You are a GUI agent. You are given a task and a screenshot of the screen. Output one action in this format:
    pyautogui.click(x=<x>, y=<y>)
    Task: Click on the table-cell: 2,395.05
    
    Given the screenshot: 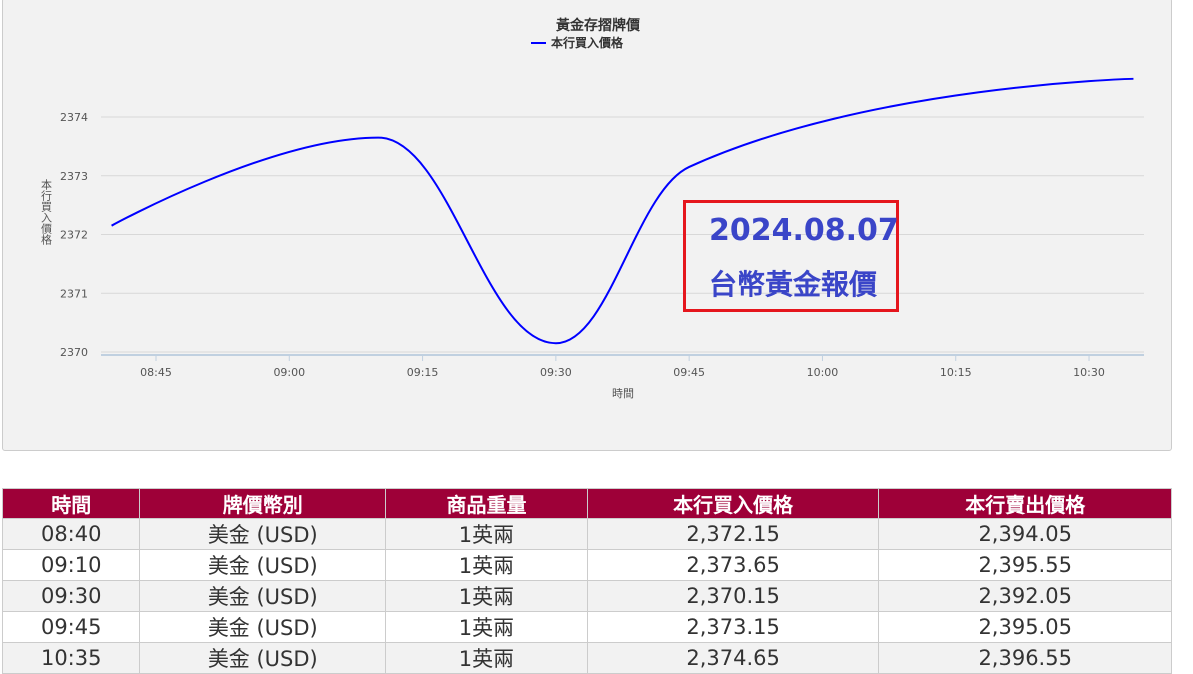 What is the action you would take?
    pyautogui.click(x=1025, y=627)
    